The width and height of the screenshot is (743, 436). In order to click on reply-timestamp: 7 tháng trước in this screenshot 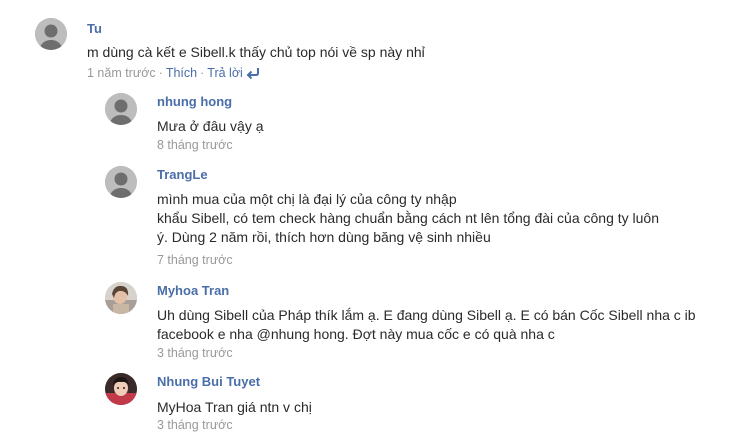, I will do `click(195, 260)`.